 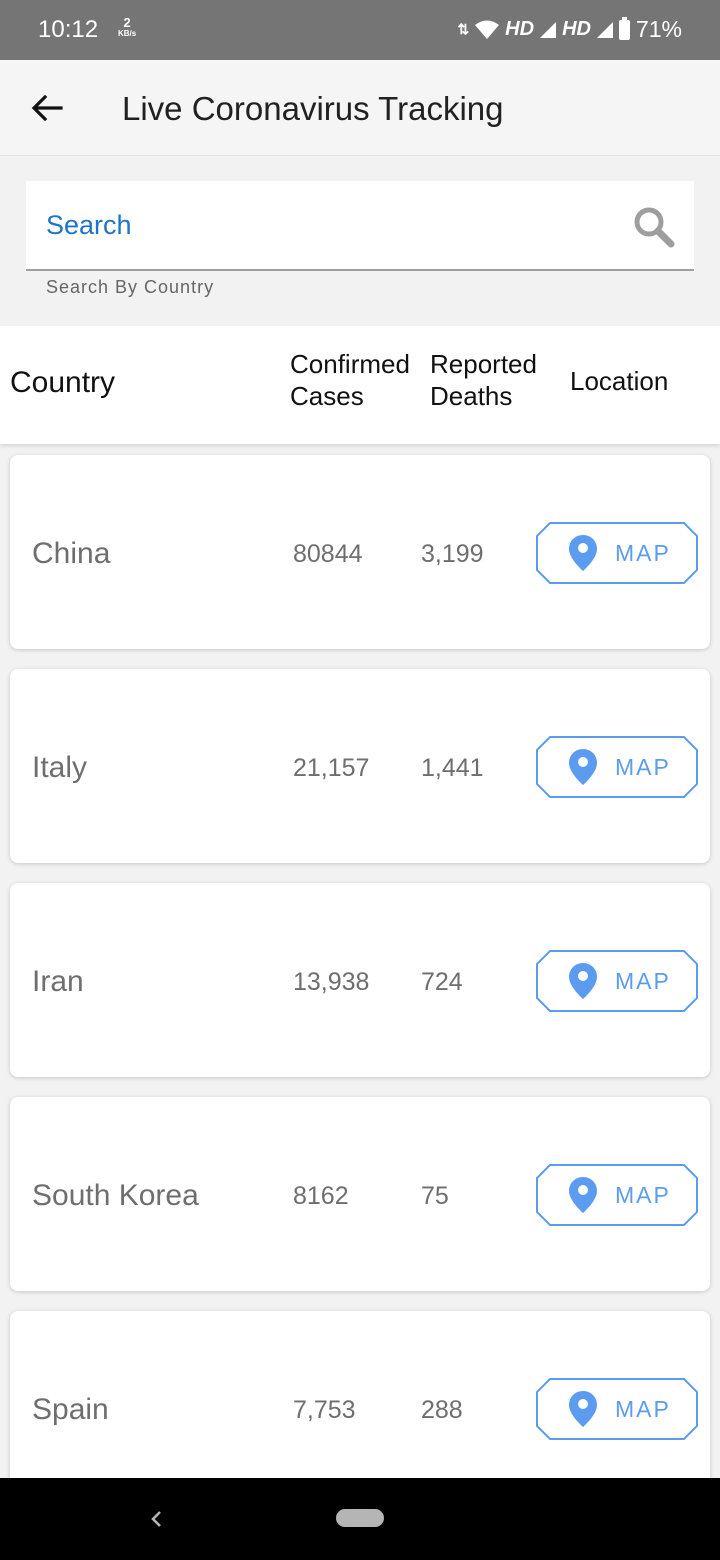 What do you see at coordinates (520, 29) in the screenshot?
I see `hd-label-1: HD` at bounding box center [520, 29].